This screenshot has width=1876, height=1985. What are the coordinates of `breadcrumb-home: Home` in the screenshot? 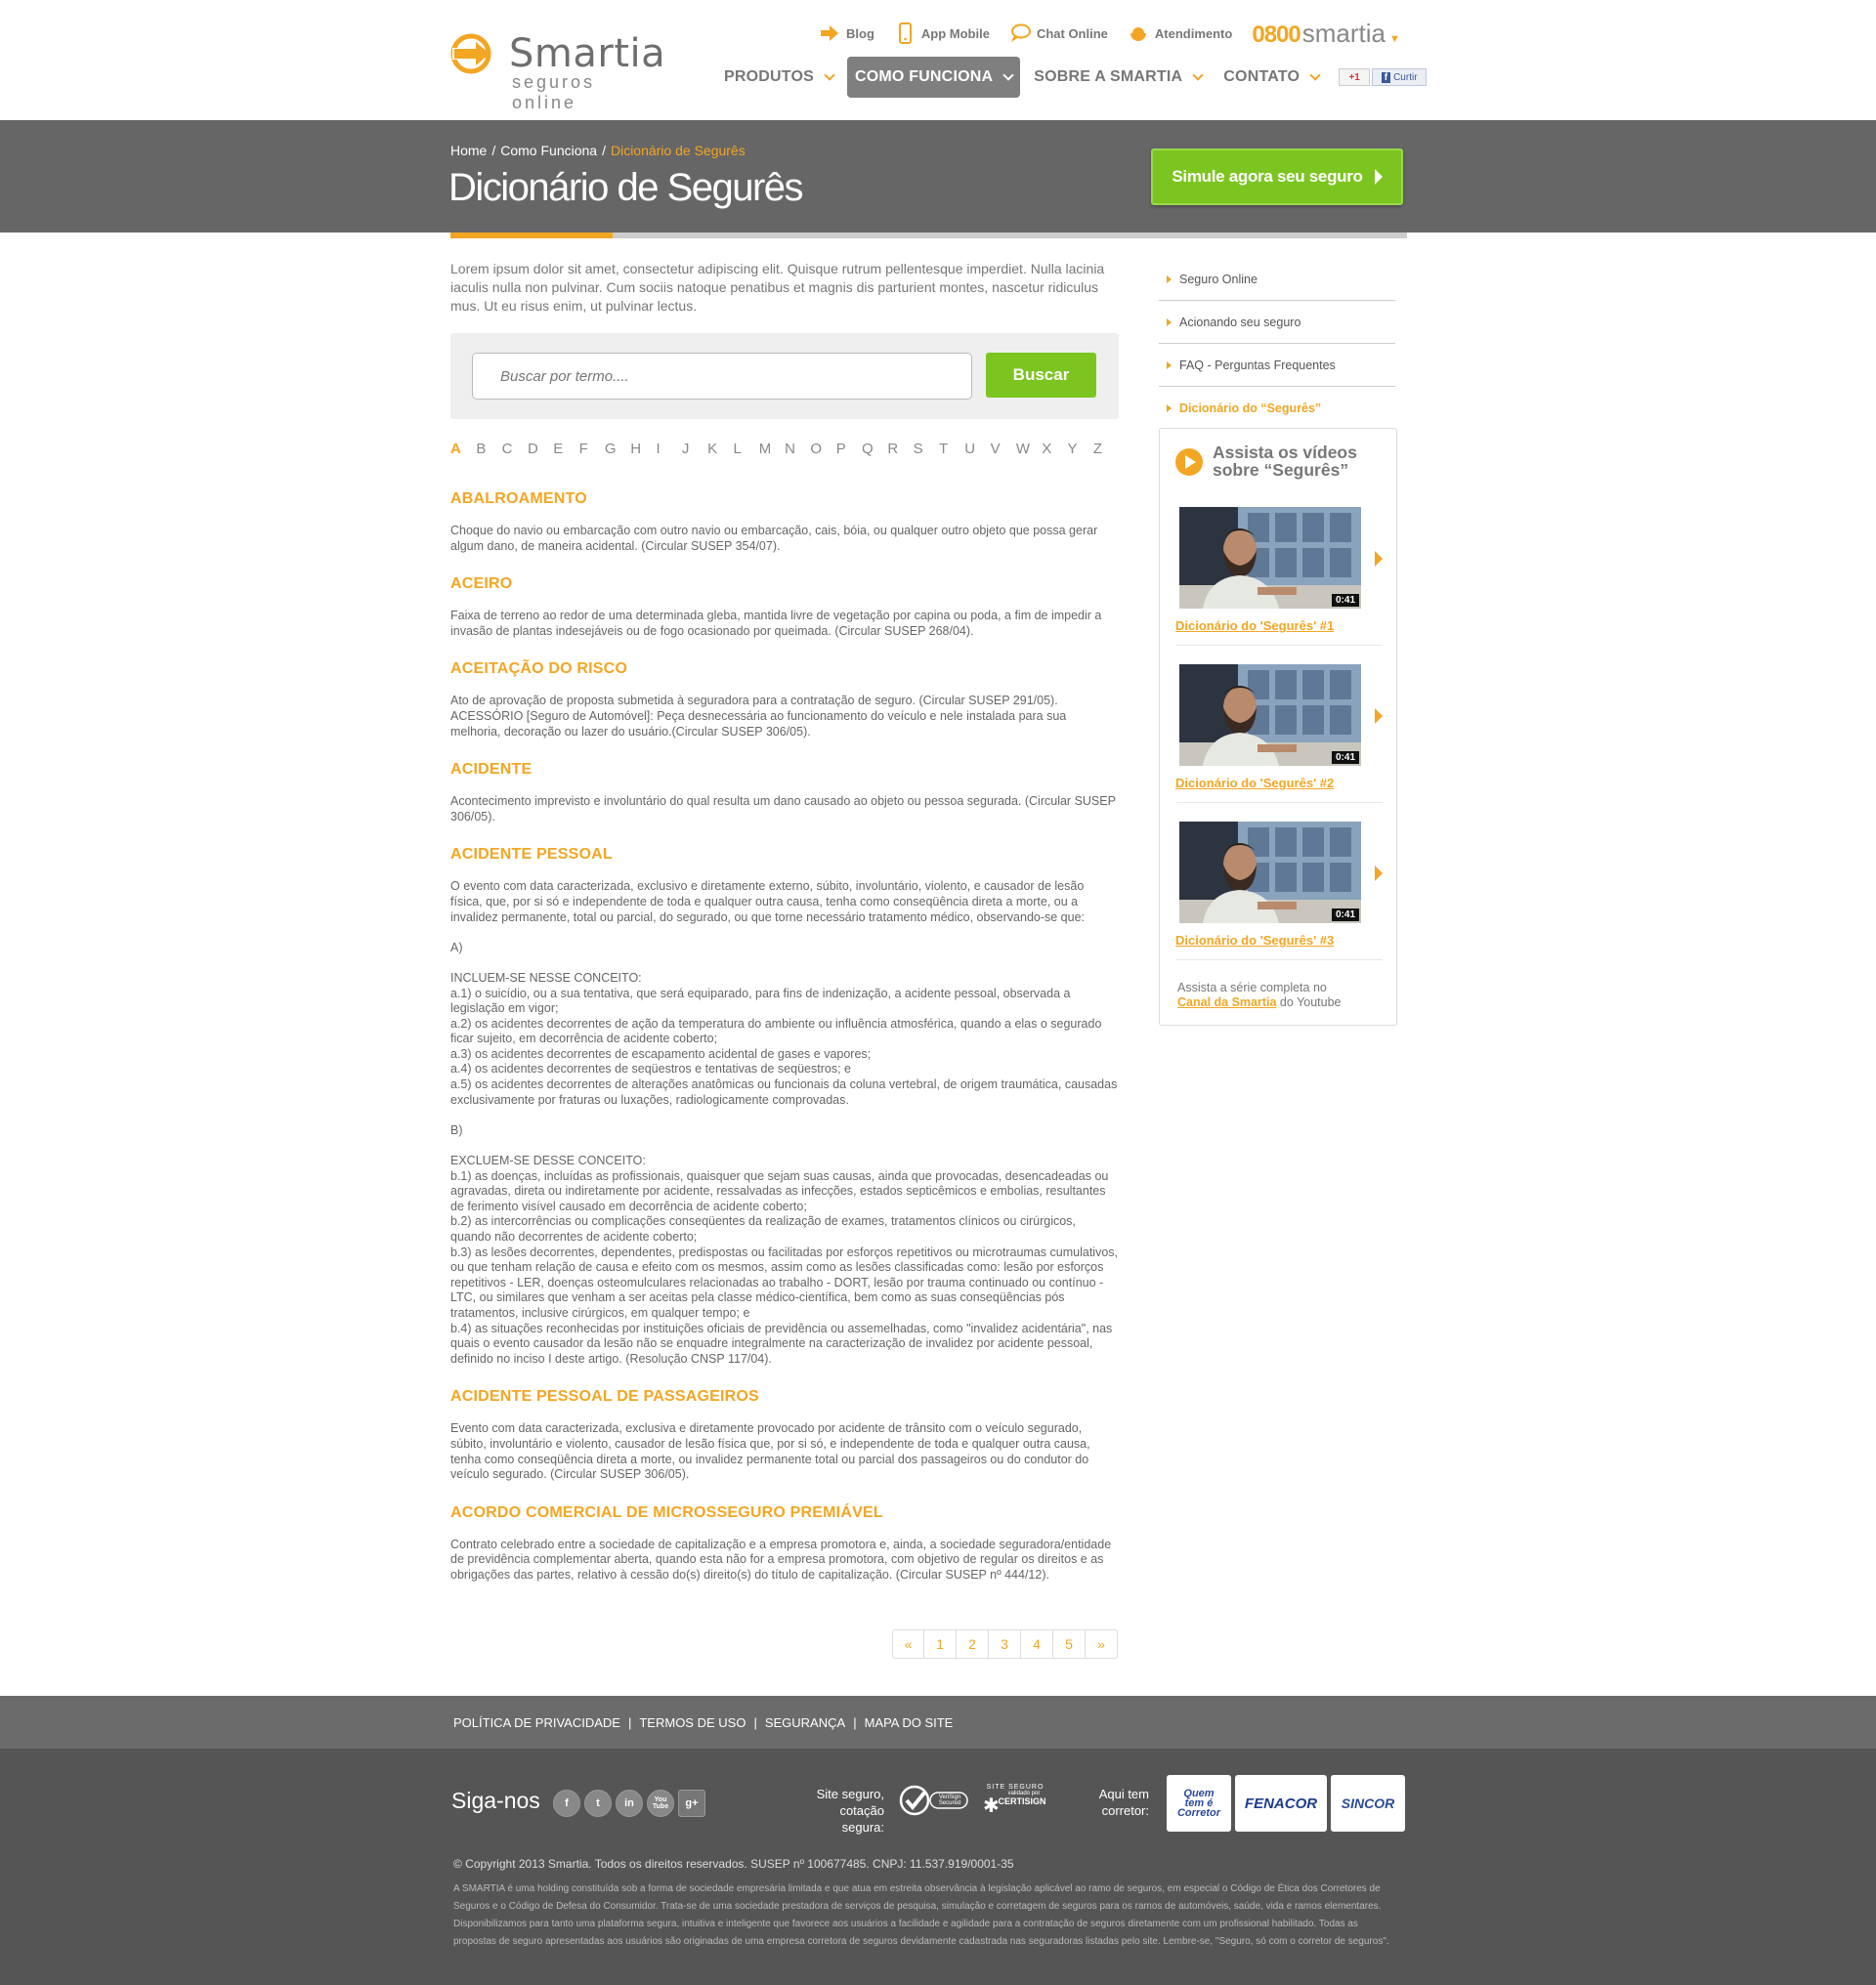 It's located at (468, 150).